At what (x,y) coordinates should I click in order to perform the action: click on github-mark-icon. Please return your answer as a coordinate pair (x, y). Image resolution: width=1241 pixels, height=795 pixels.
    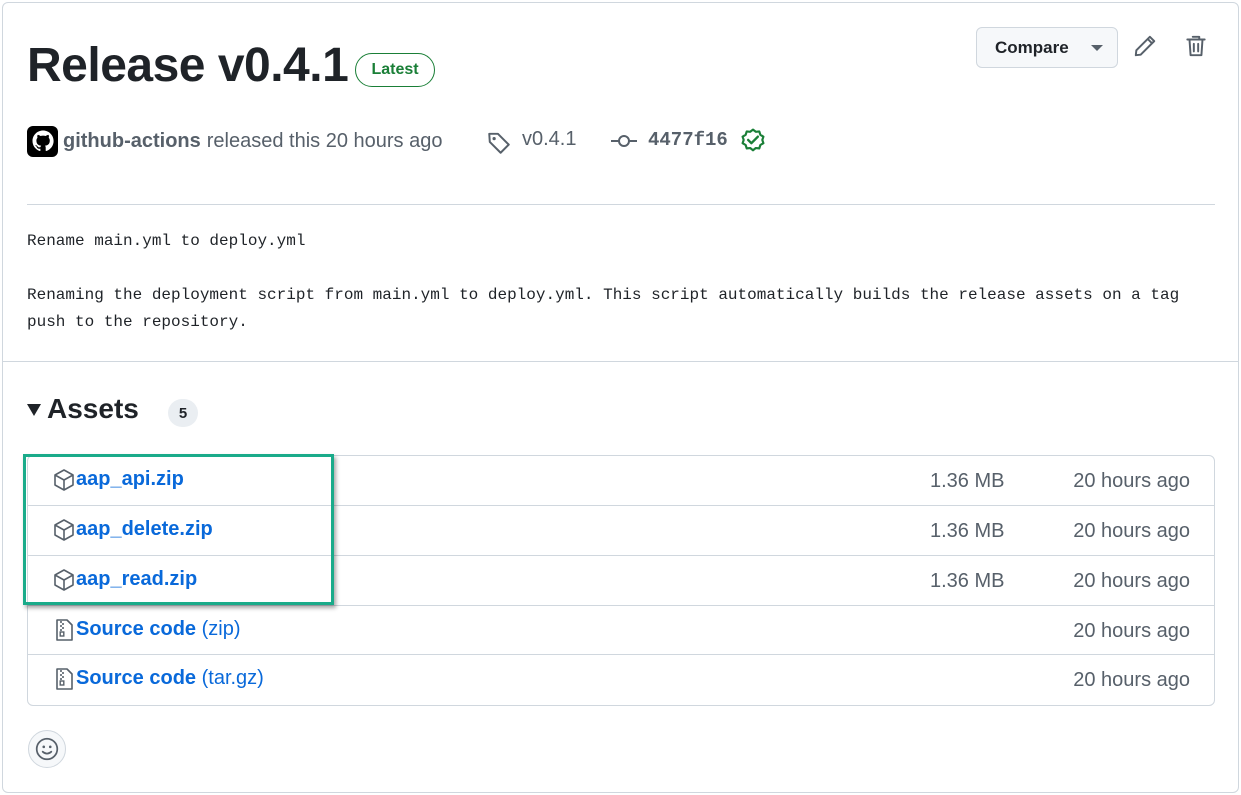
    Looking at the image, I should click on (43, 141).